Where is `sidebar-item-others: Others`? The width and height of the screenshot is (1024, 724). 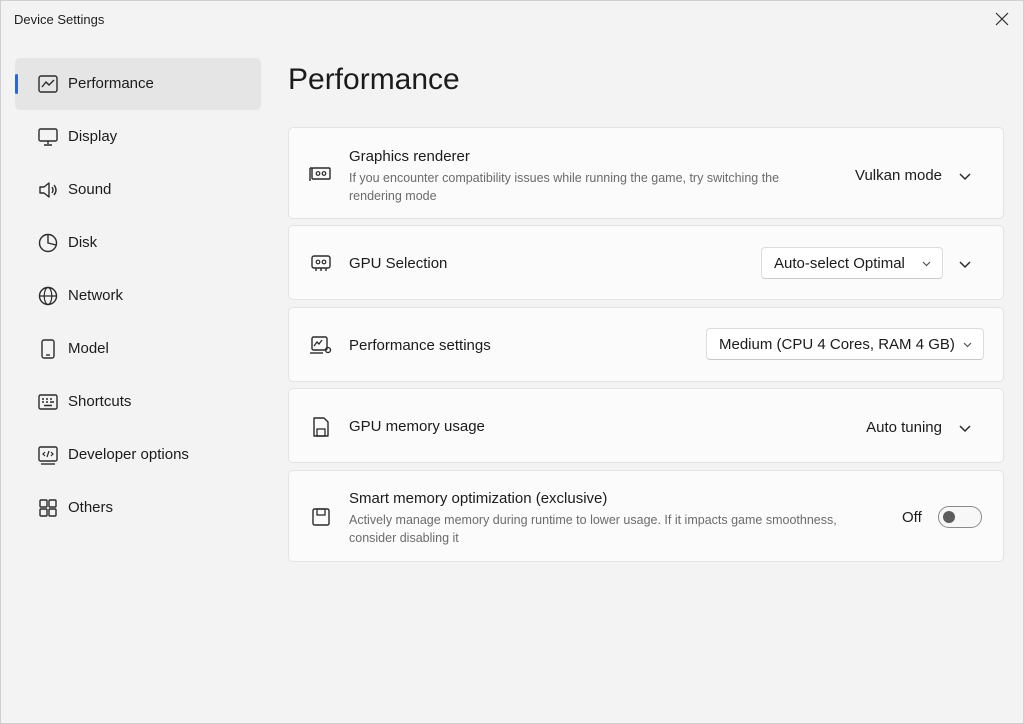 sidebar-item-others: Others is located at coordinates (138, 508).